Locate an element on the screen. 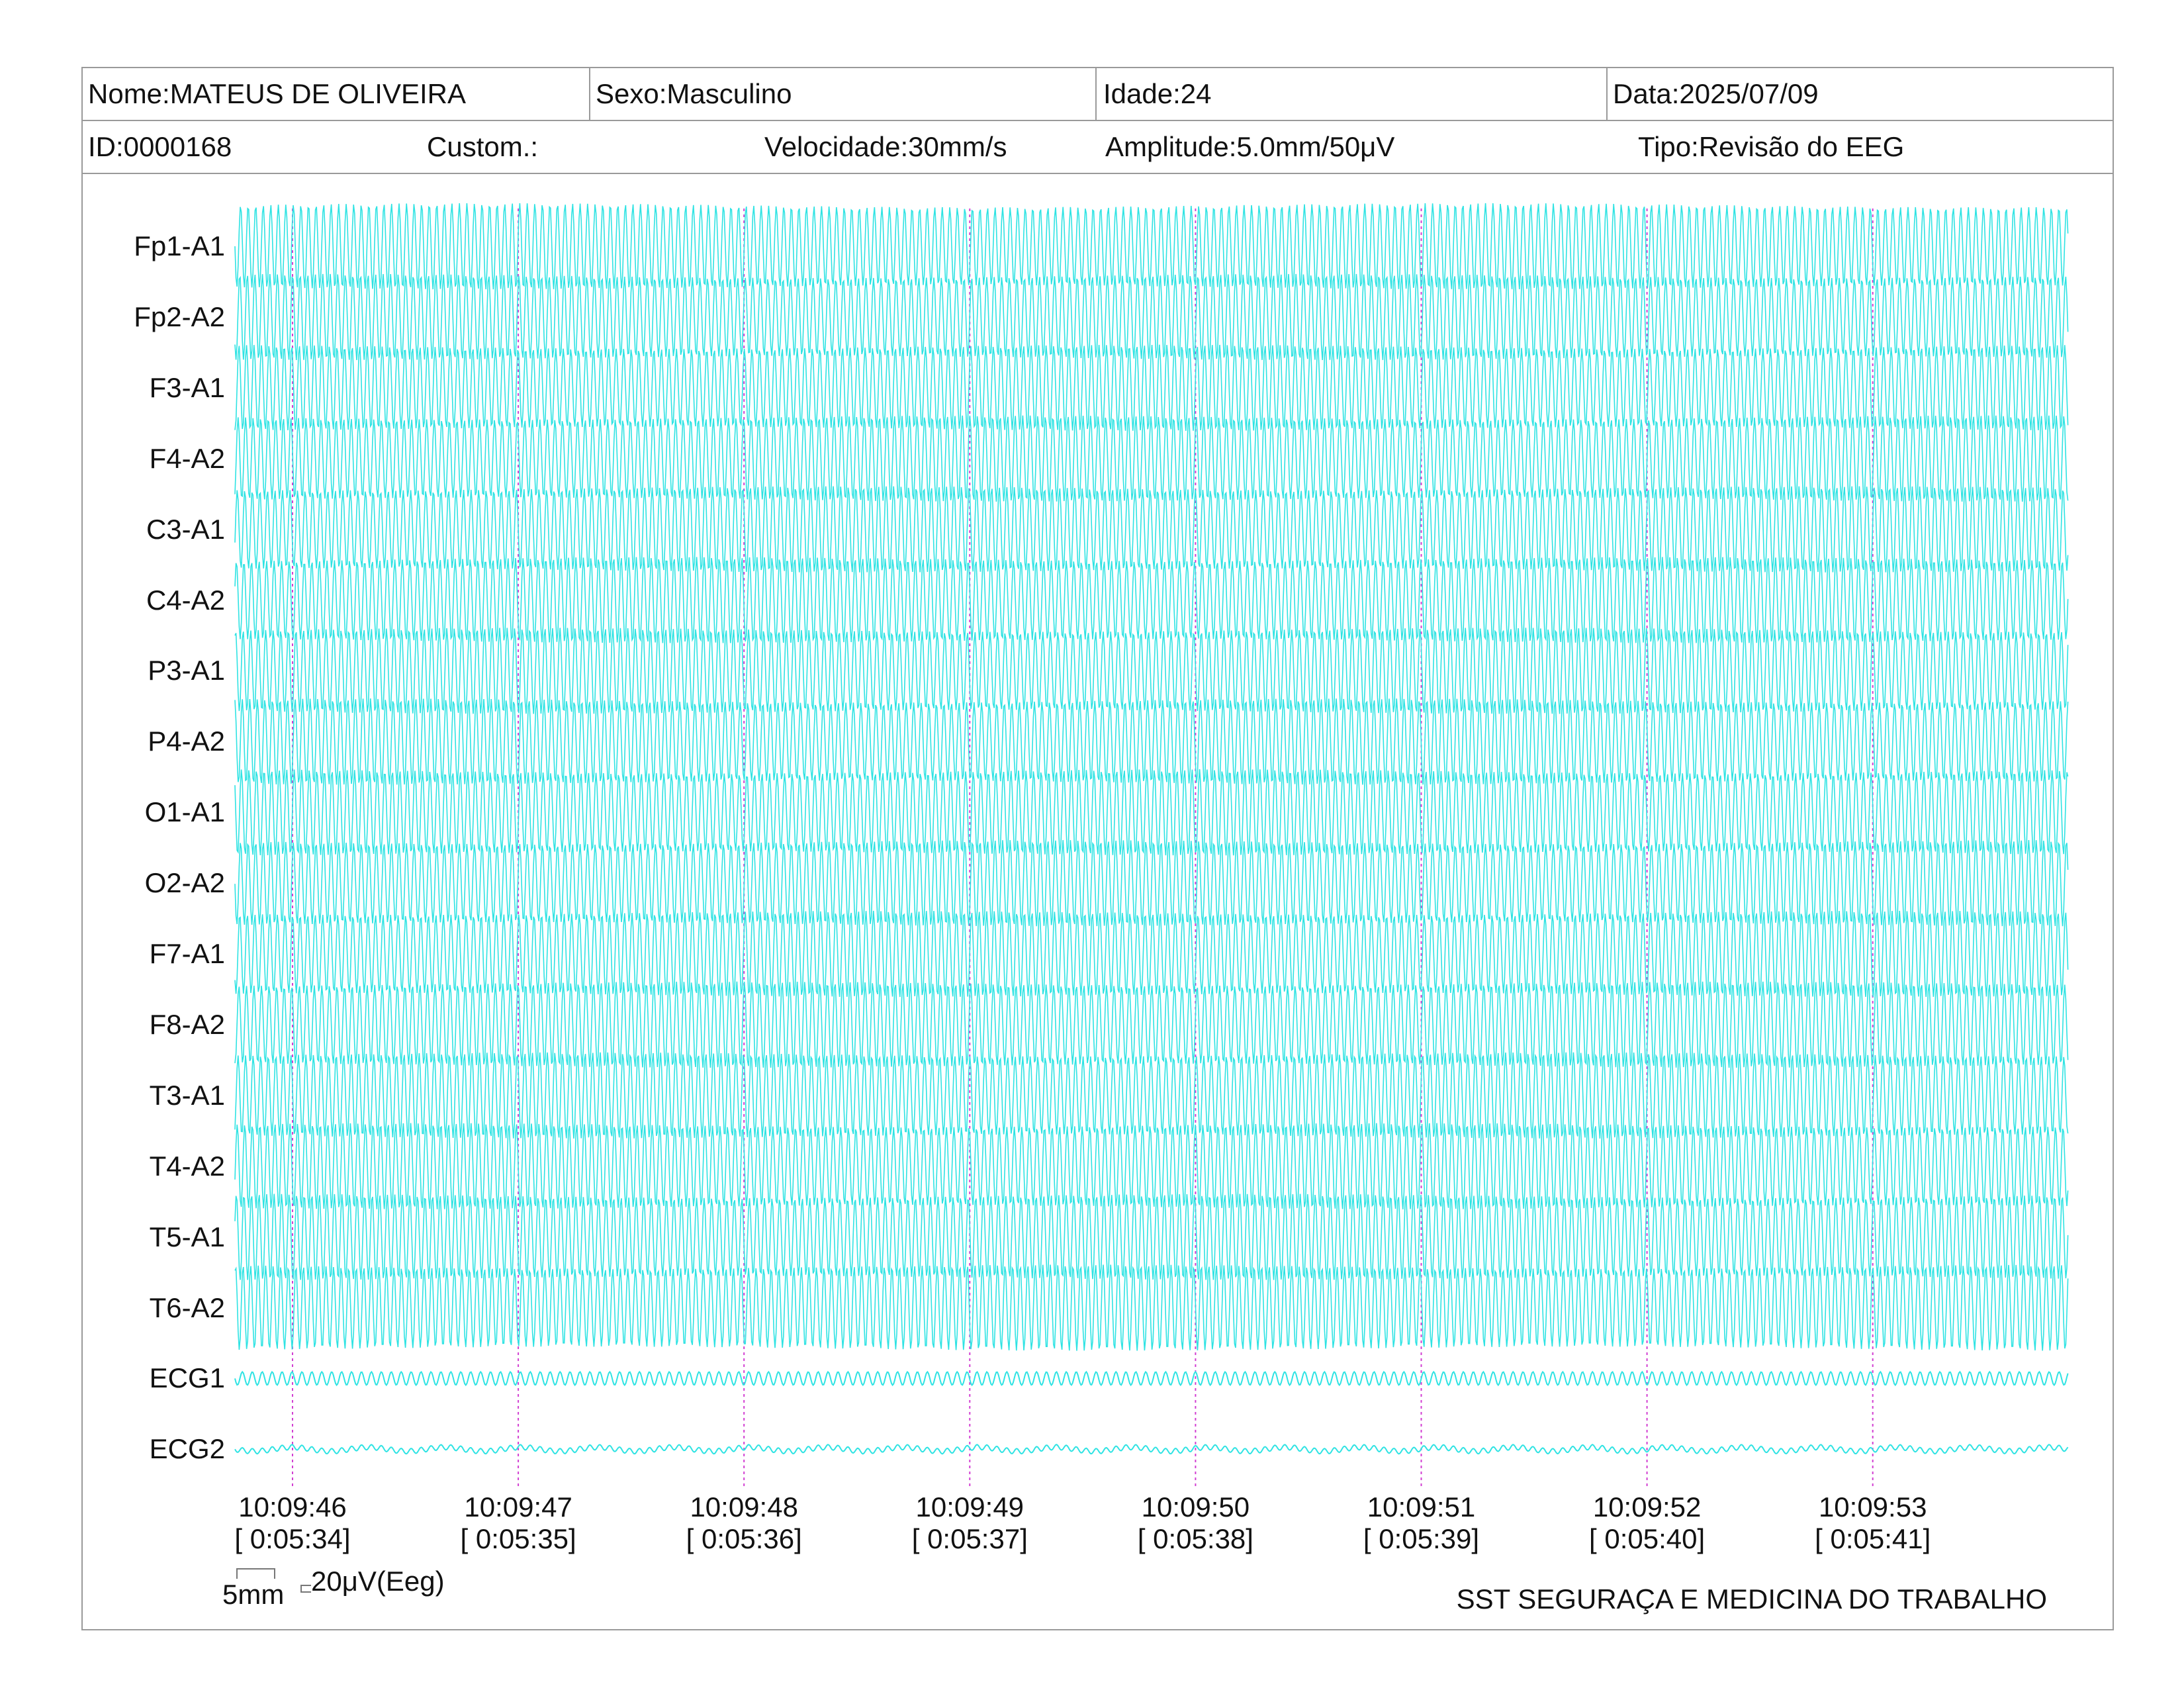  time-scale-bar is located at coordinates (256, 1573).